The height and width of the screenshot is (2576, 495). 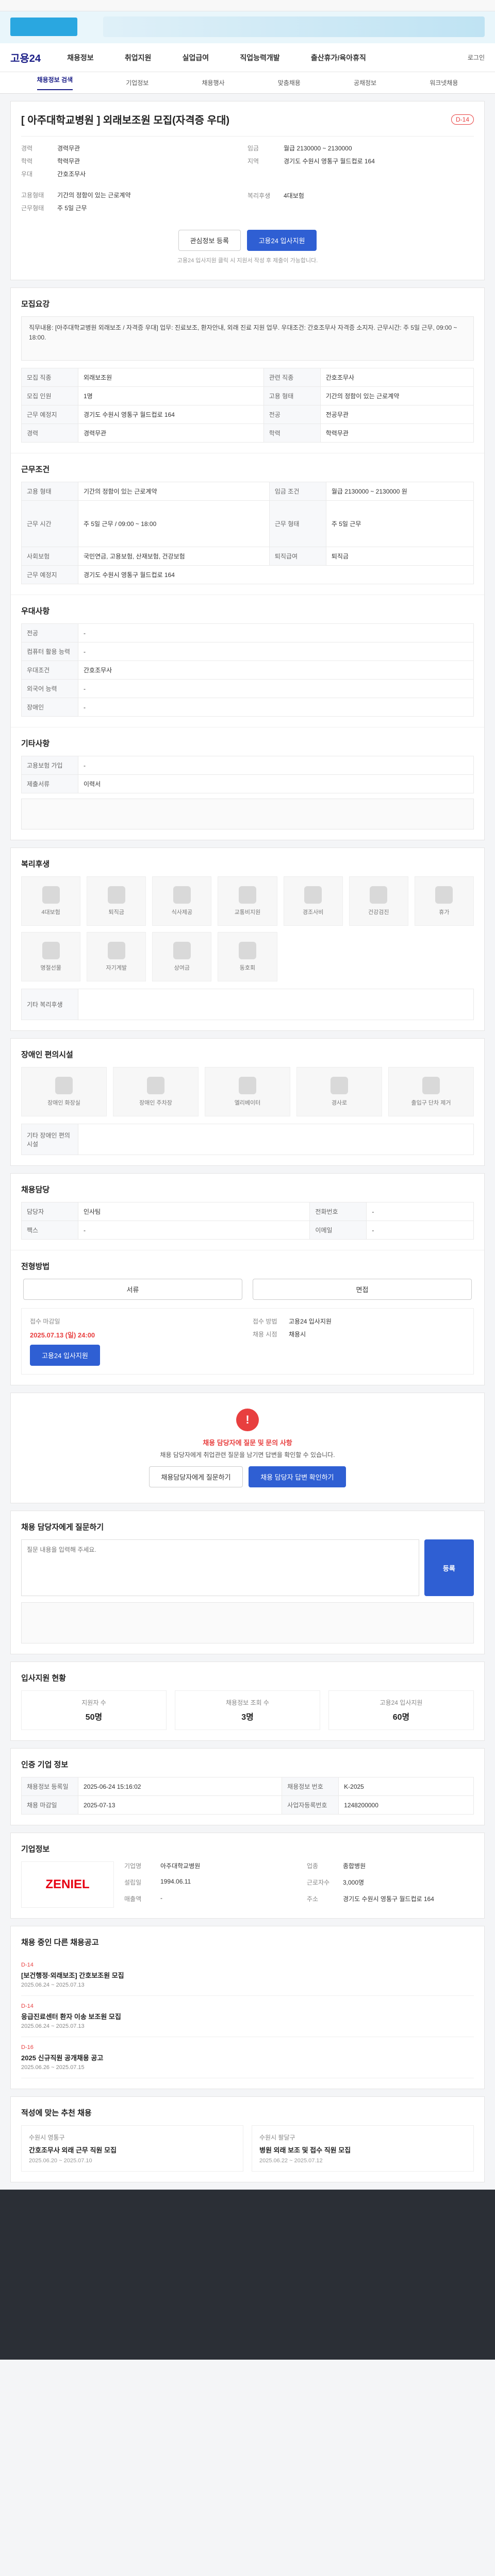 I want to click on benefit-label: 식사제공, so click(x=182, y=913).